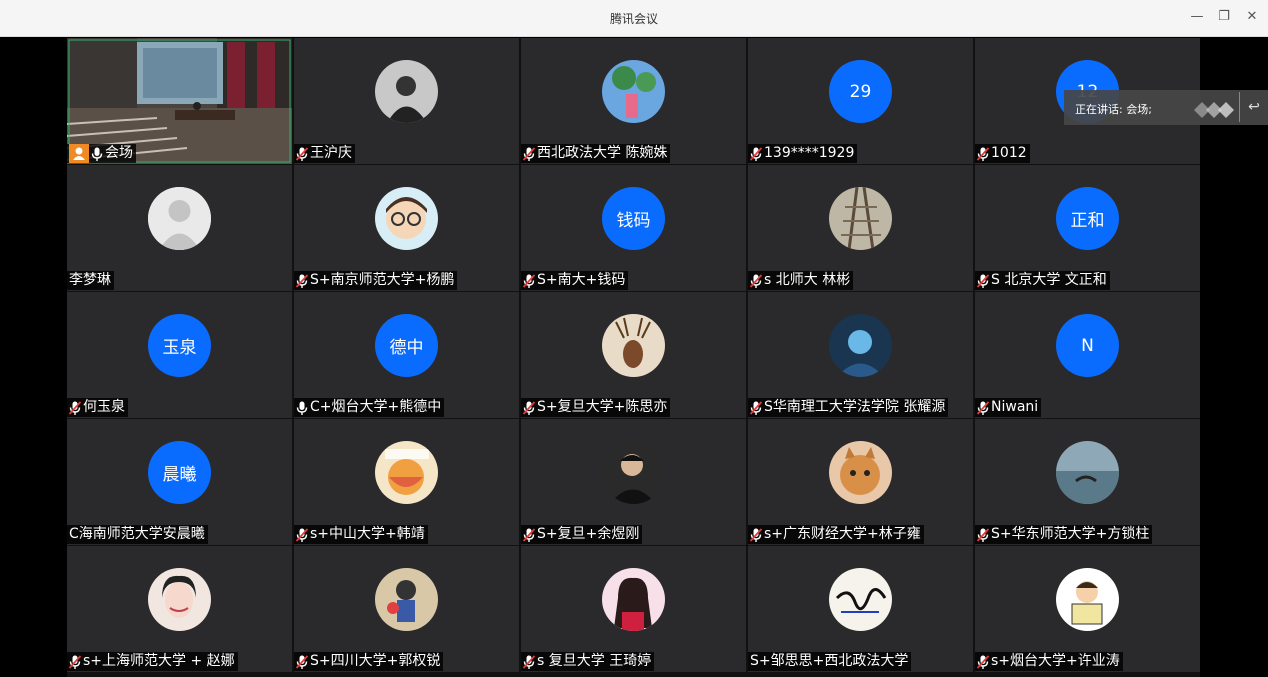  What do you see at coordinates (179, 609) in the screenshot?
I see `participant-tile: s+上海师范大学 + 赵娜` at bounding box center [179, 609].